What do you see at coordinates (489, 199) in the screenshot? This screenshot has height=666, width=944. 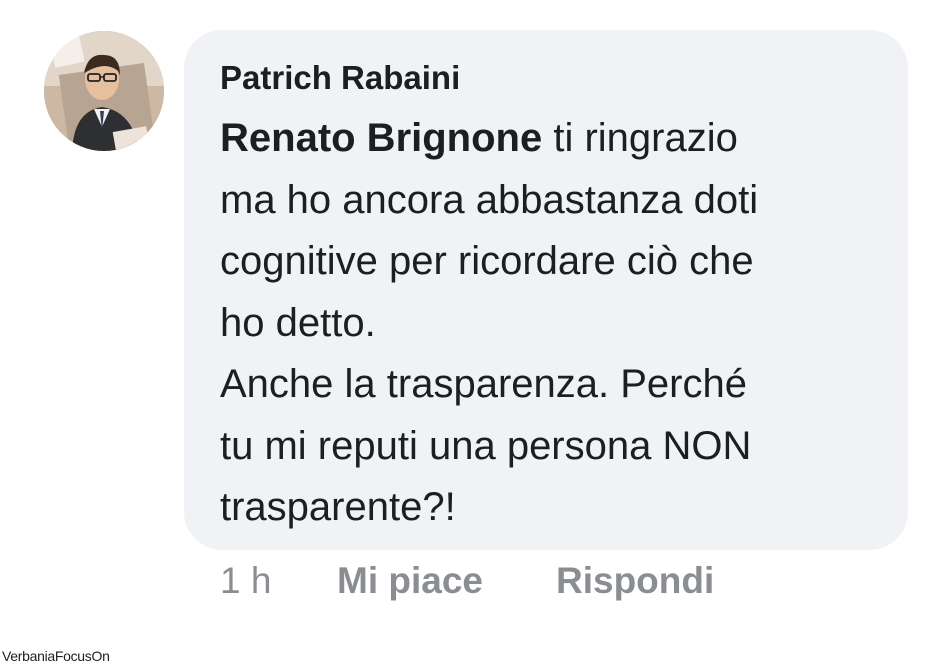 I see `comment-line: ma ho ancora abbastanza doti` at bounding box center [489, 199].